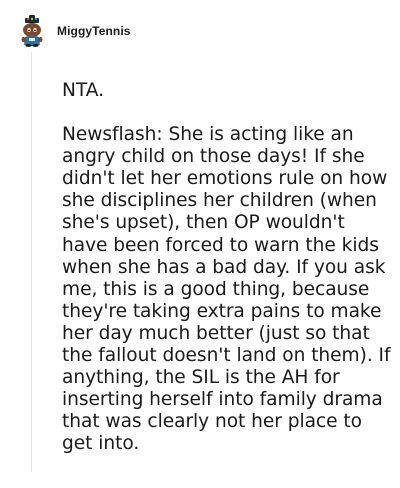 The height and width of the screenshot is (488, 400). I want to click on snoo-avatar-icon, so click(32, 31).